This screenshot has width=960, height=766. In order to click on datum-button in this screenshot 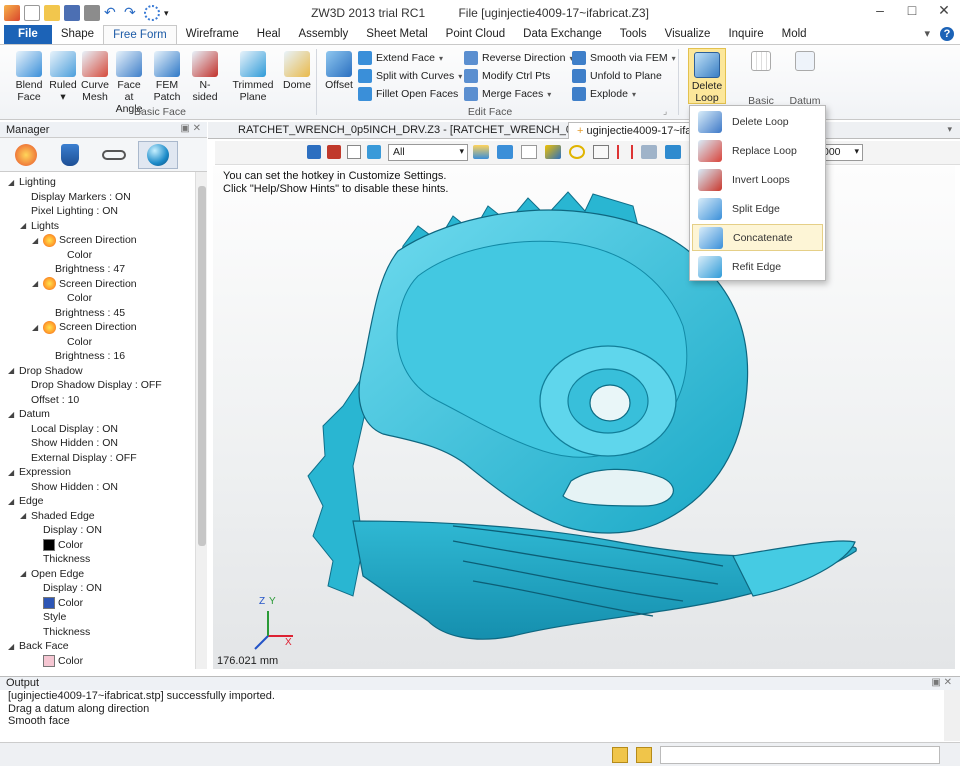, I will do `click(805, 62)`.